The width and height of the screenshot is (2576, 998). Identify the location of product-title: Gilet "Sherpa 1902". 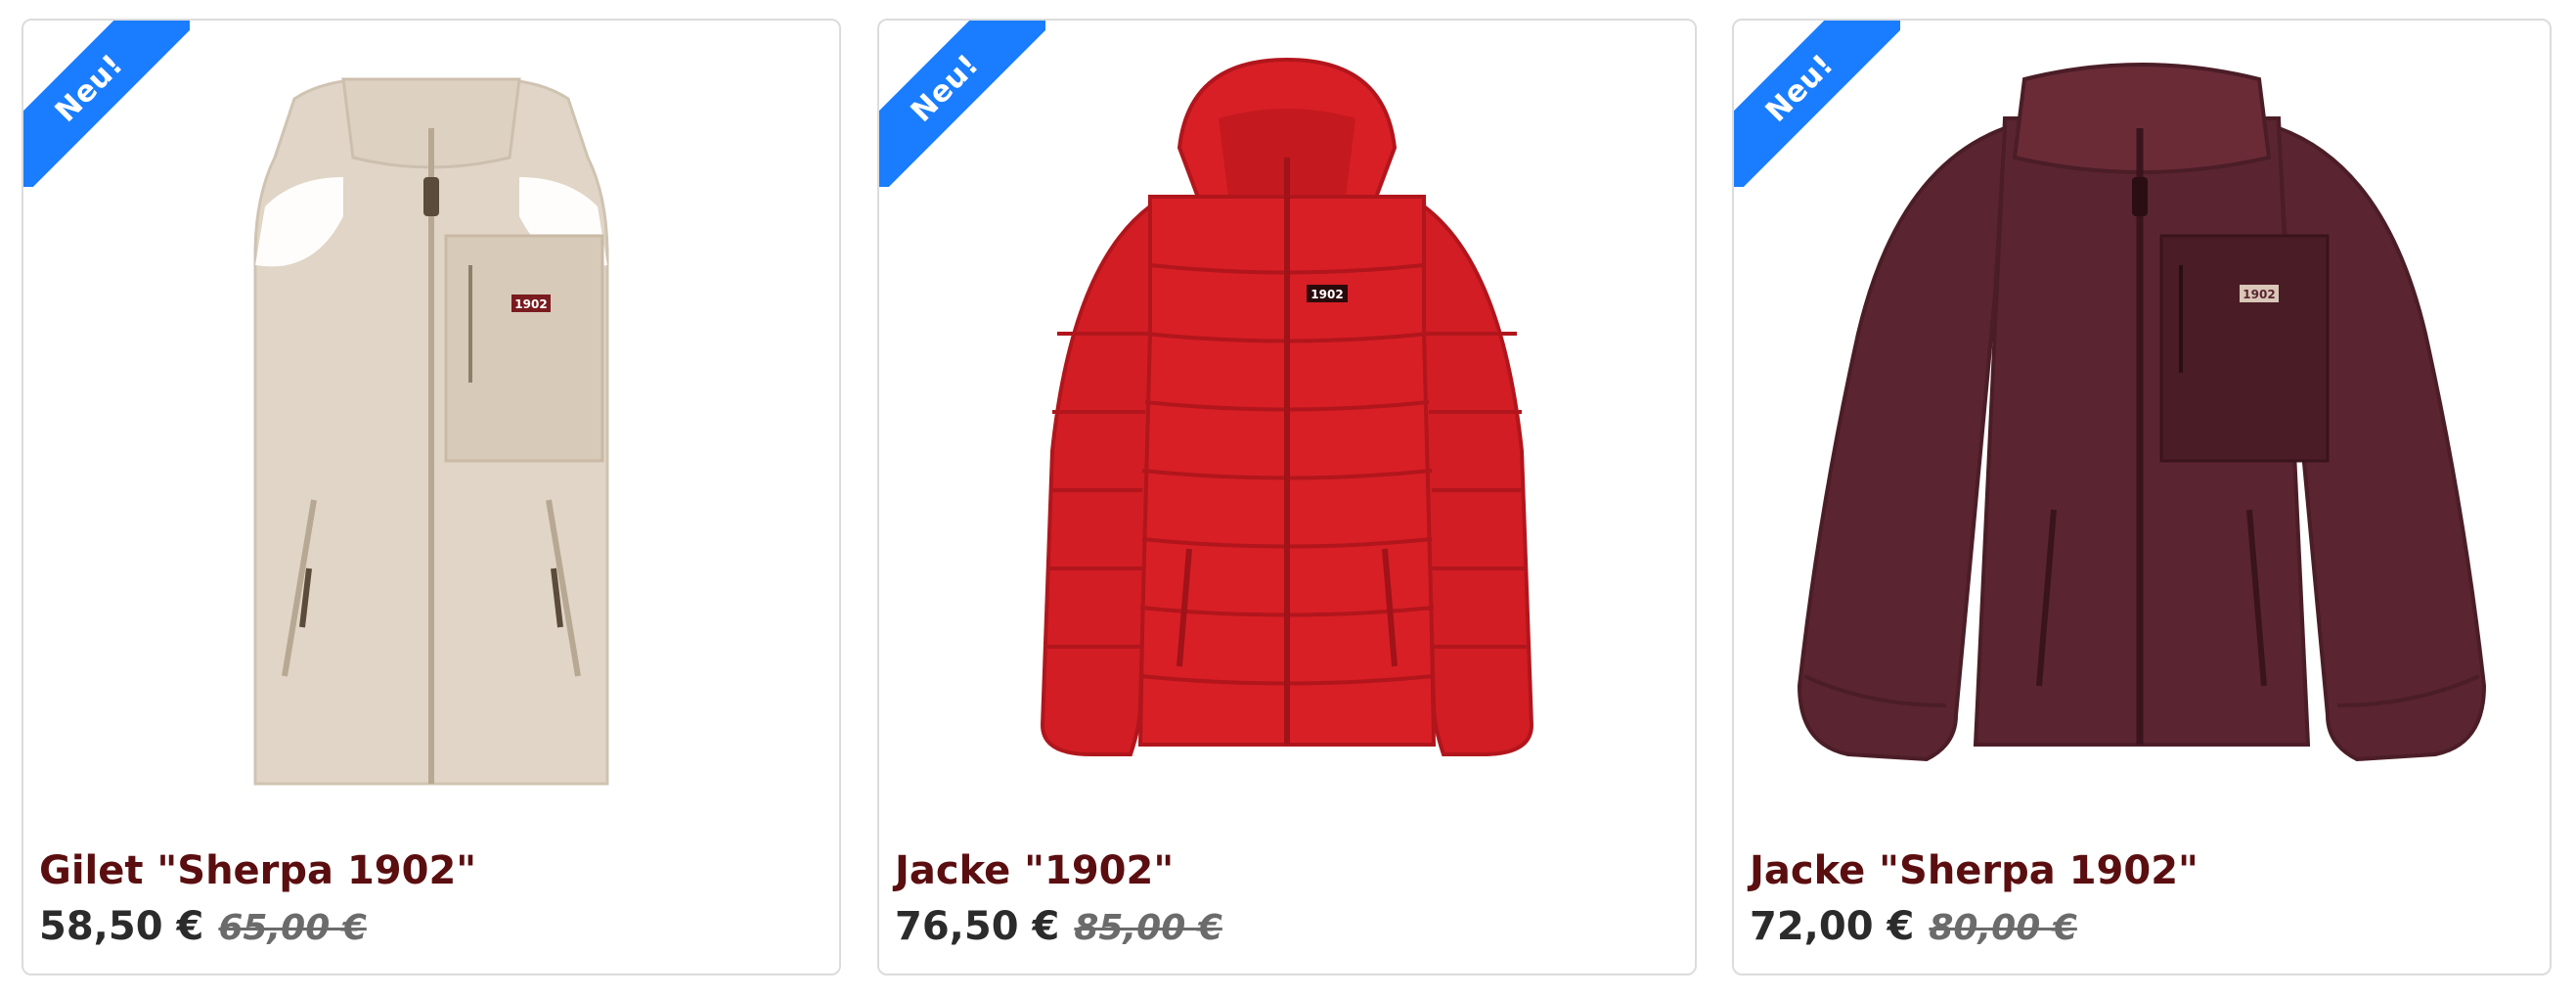
(431, 870).